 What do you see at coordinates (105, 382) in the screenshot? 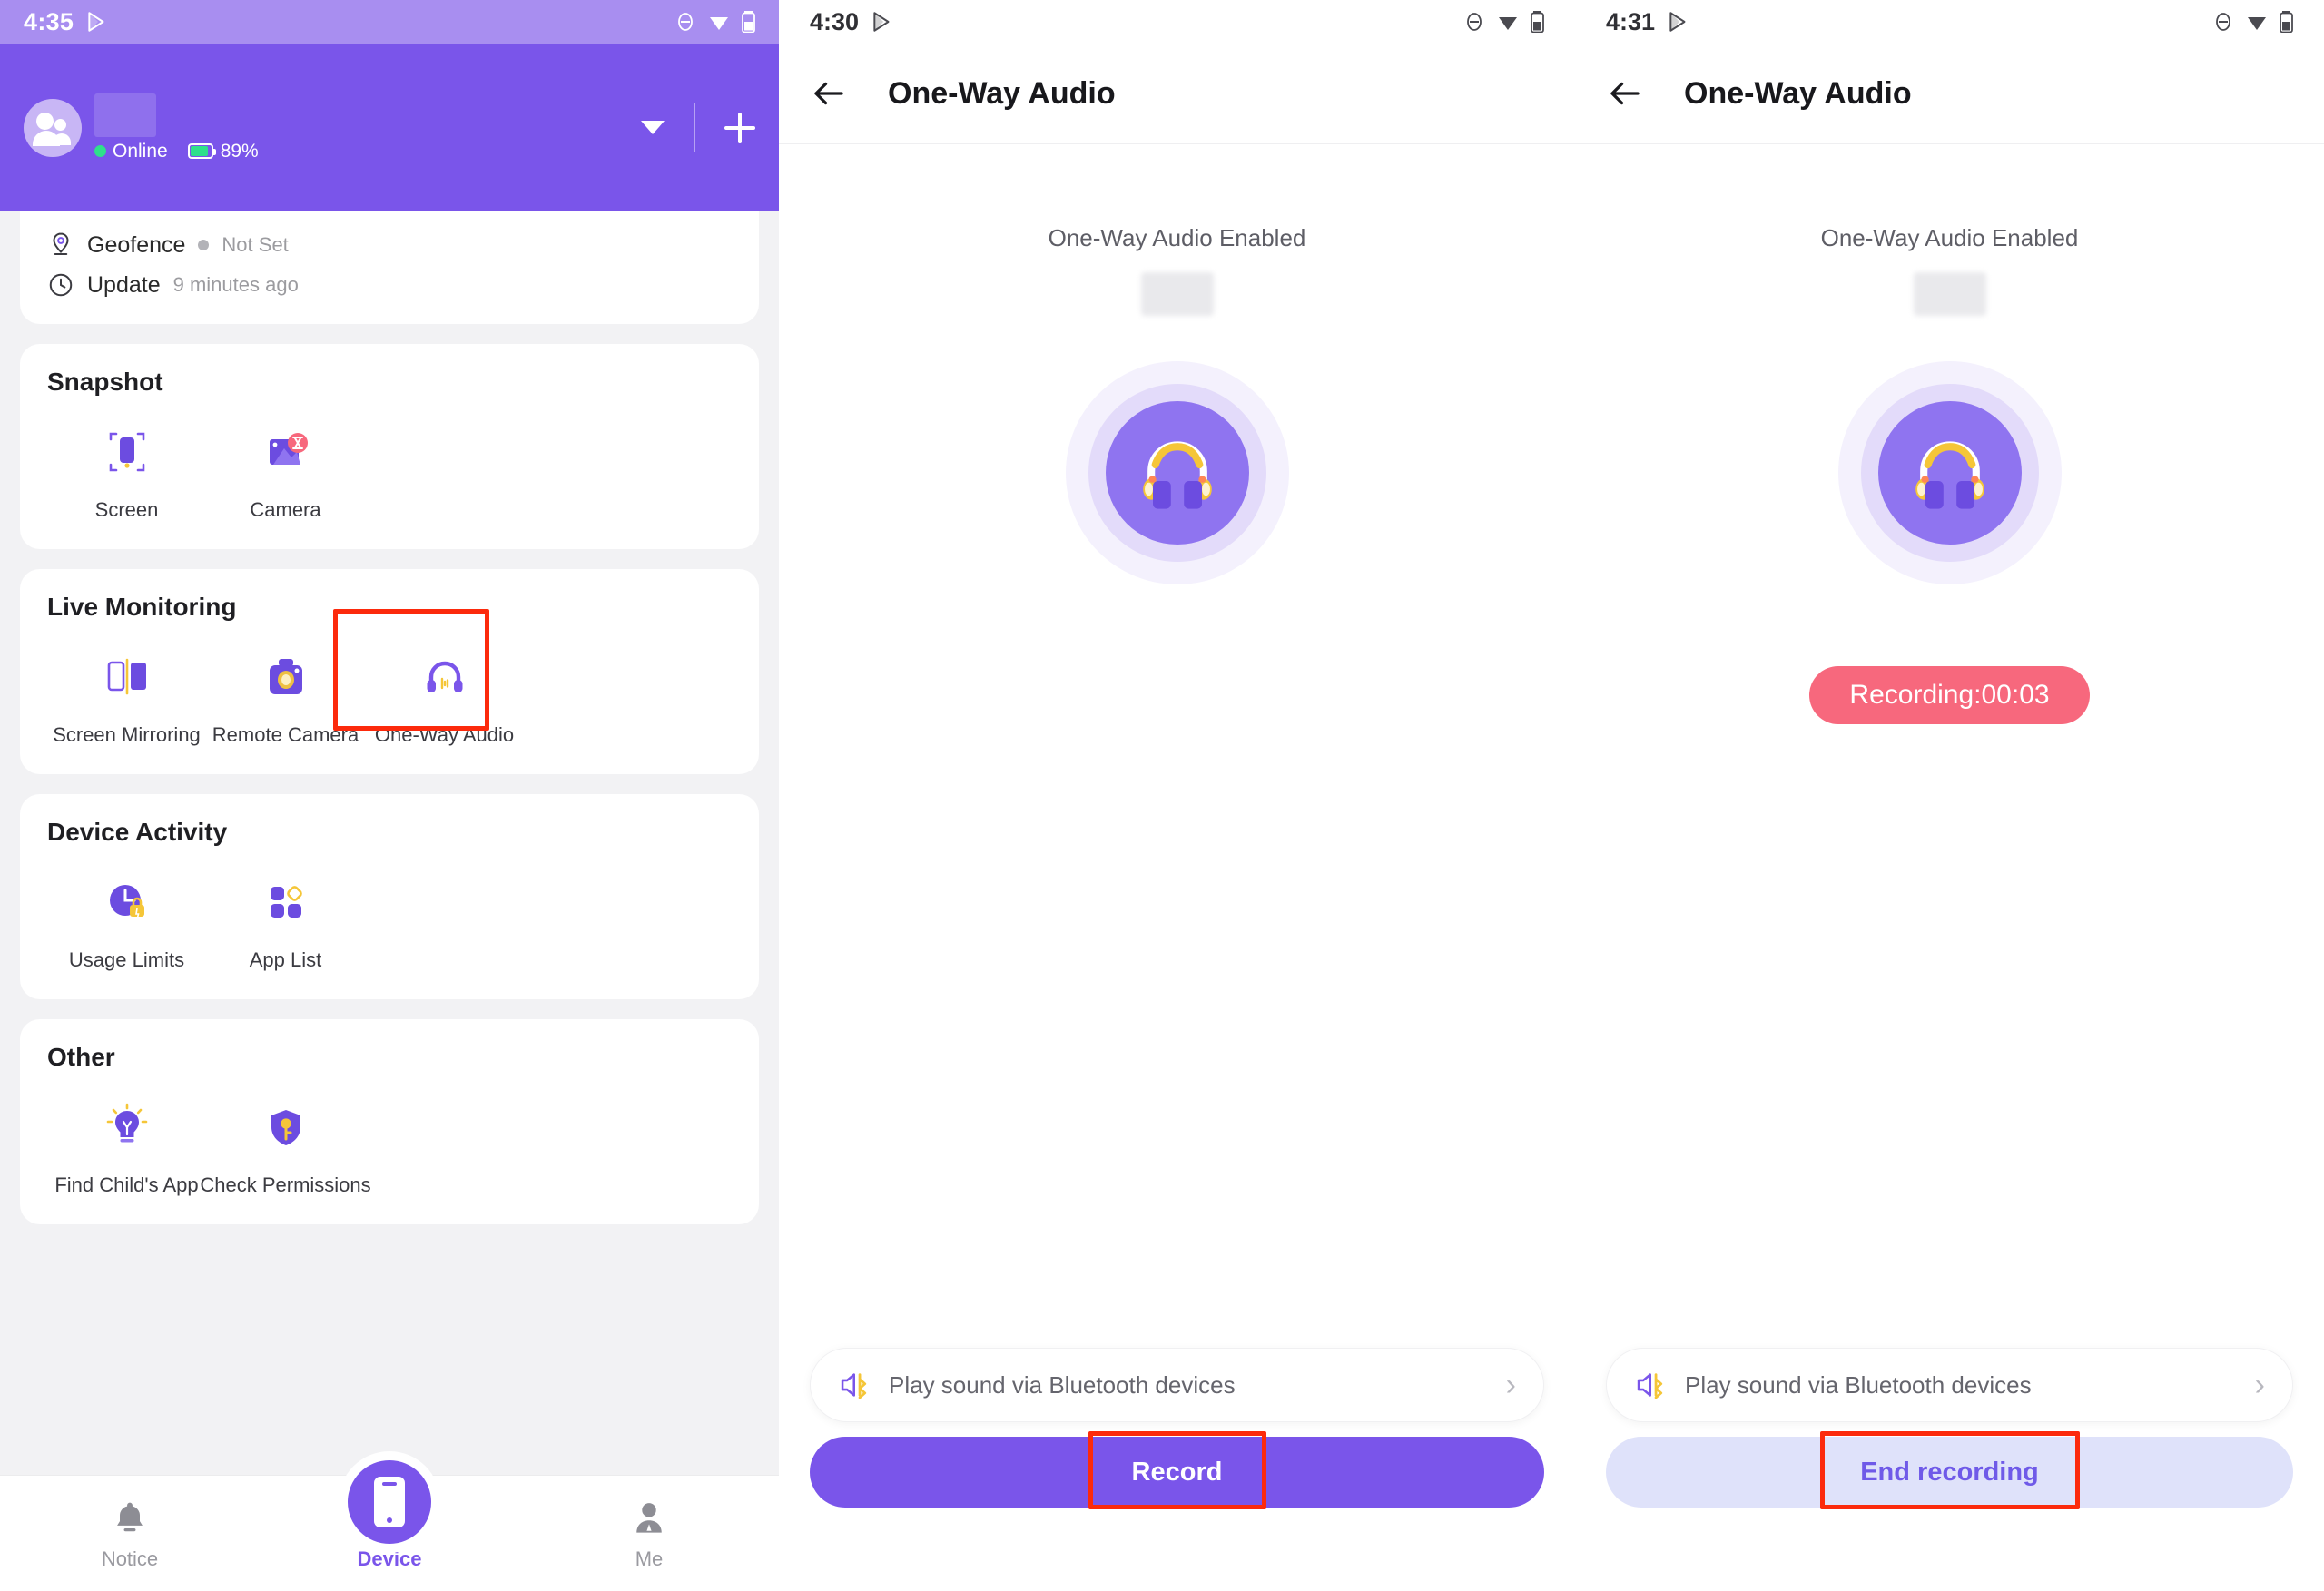
I see `section-title-snapshot: Snapshot` at bounding box center [105, 382].